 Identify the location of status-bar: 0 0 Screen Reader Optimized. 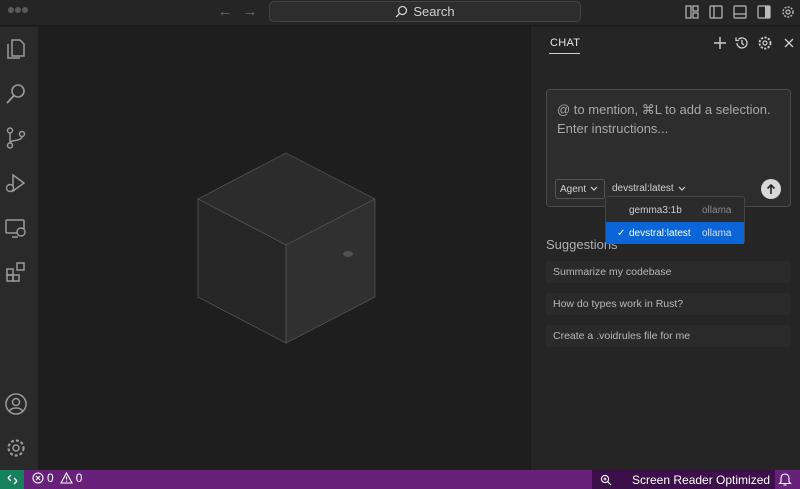
(400, 479).